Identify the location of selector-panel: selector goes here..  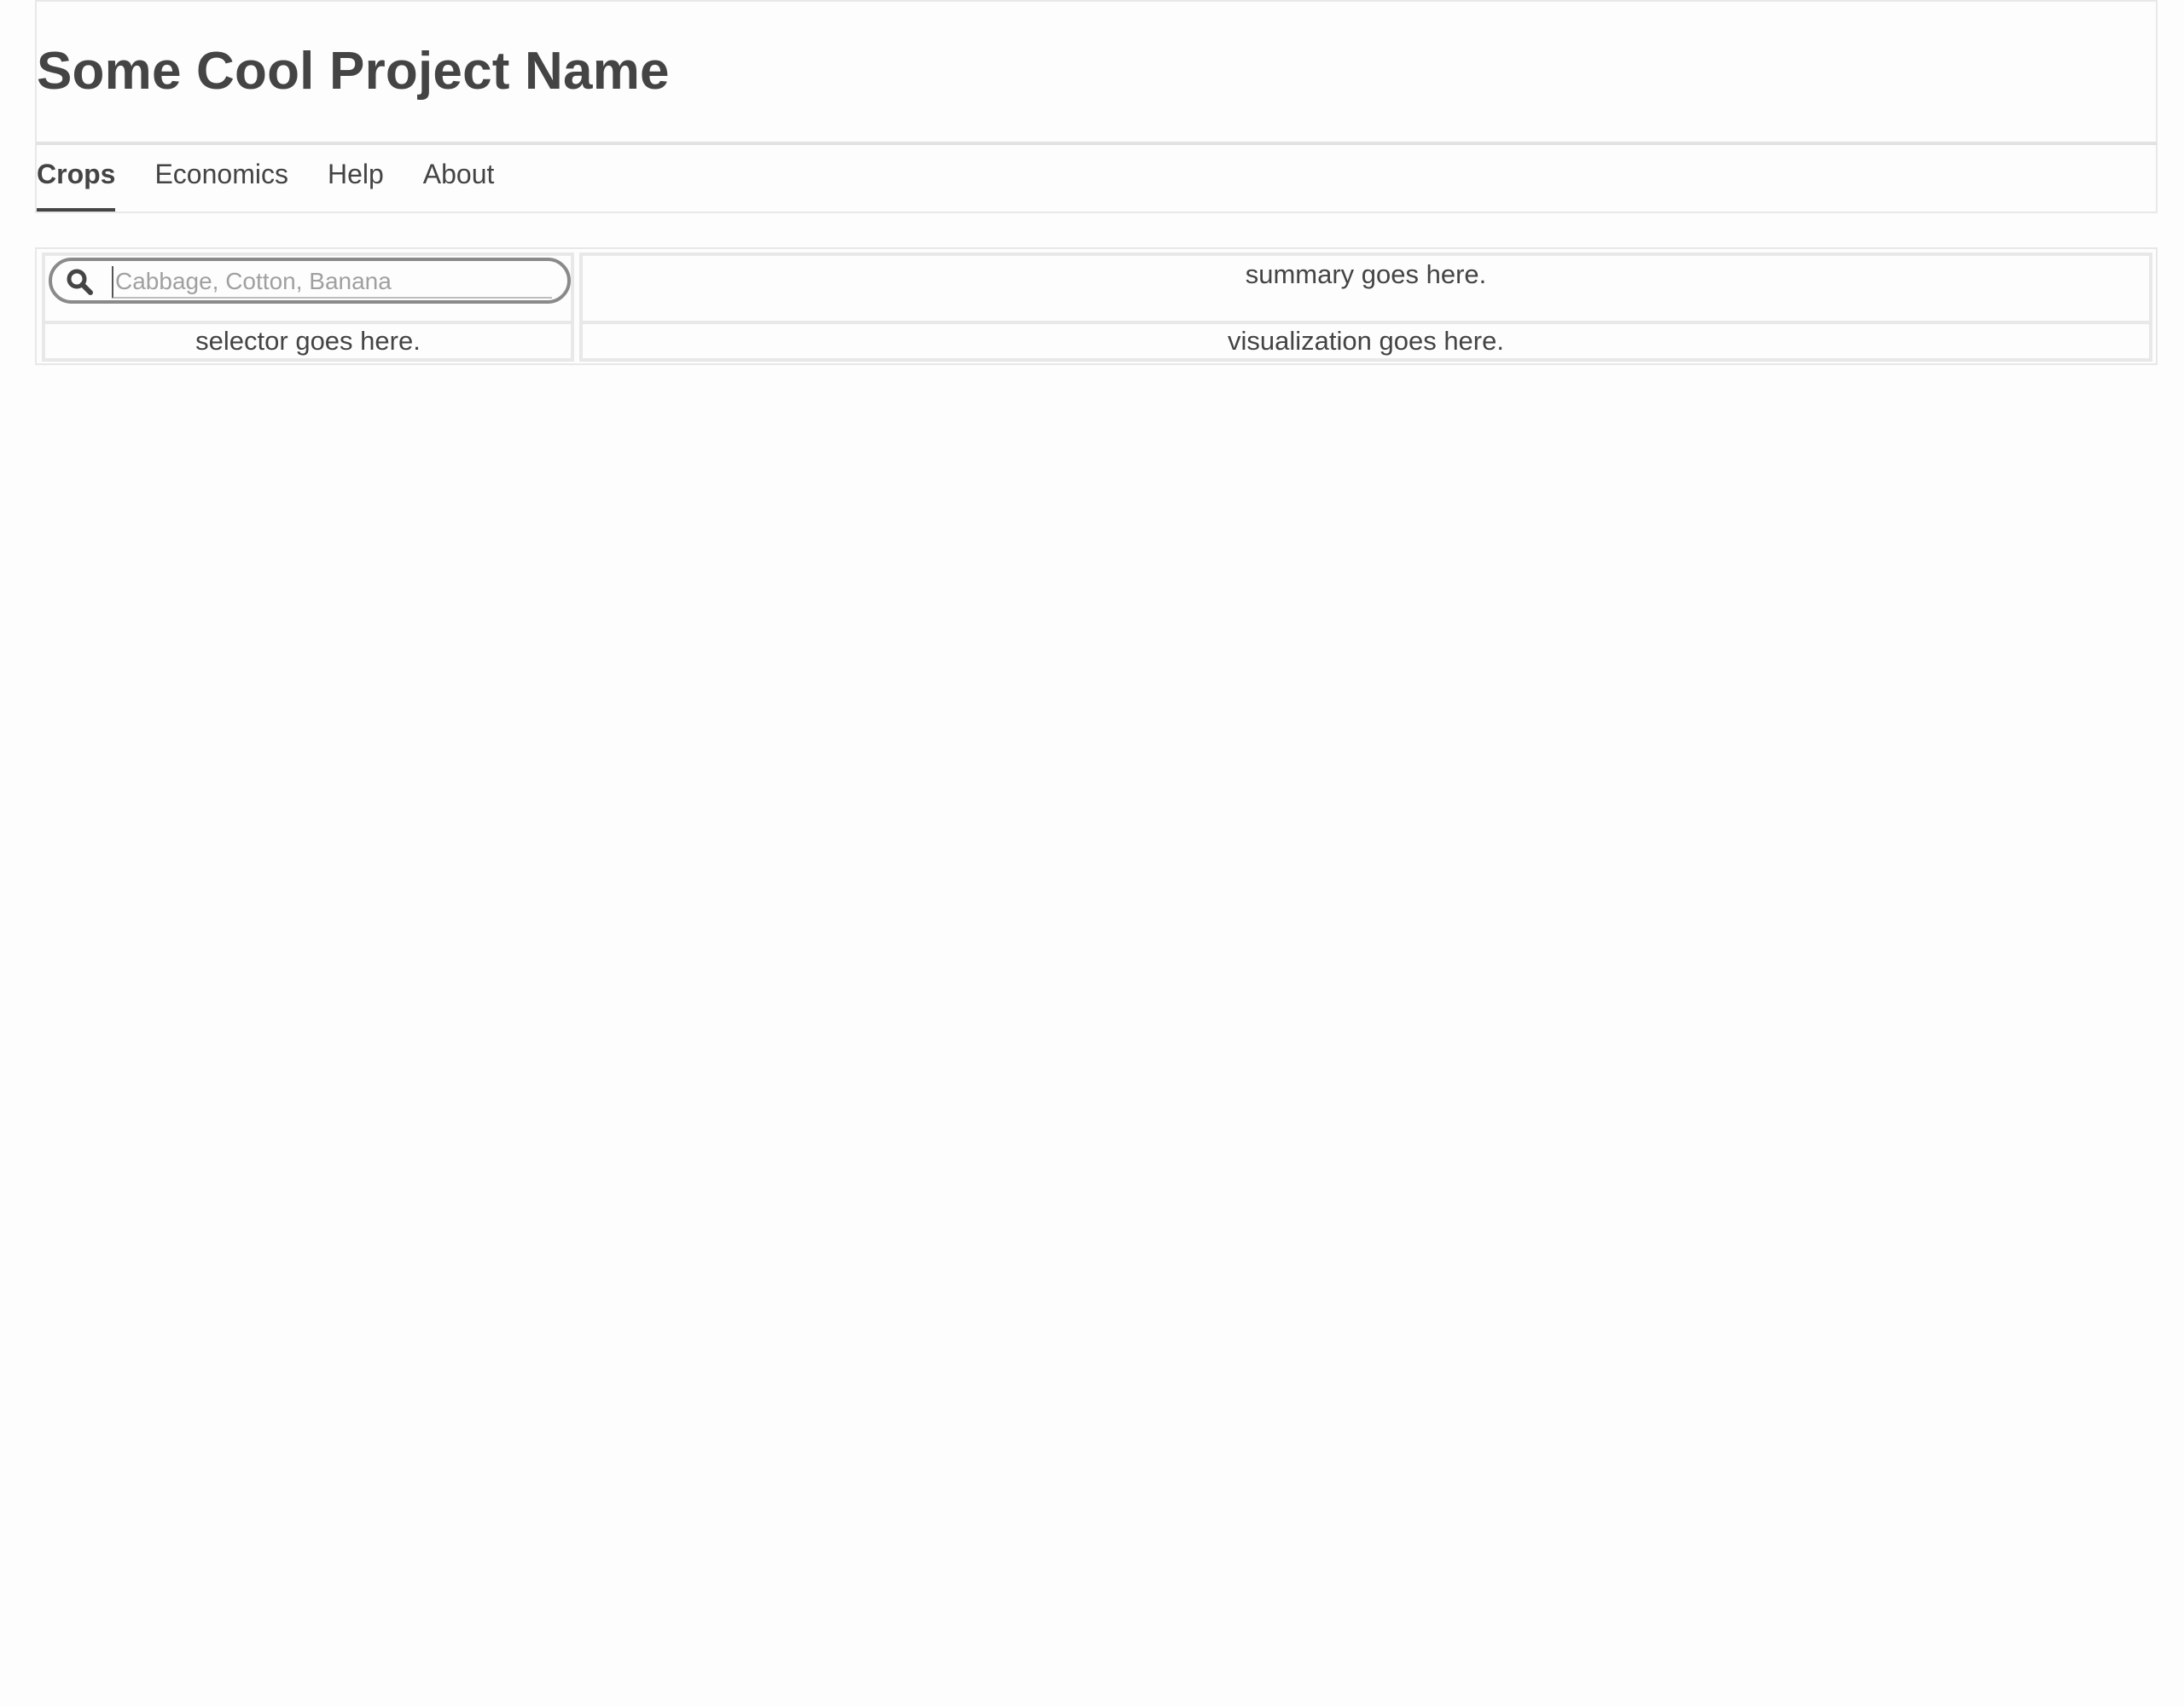
(308, 342).